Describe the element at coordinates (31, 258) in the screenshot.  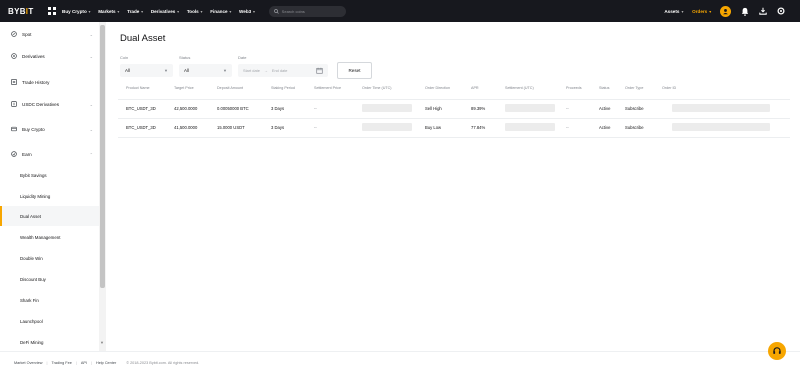
I see `sidebar-subitem-label: Double Win` at that location.